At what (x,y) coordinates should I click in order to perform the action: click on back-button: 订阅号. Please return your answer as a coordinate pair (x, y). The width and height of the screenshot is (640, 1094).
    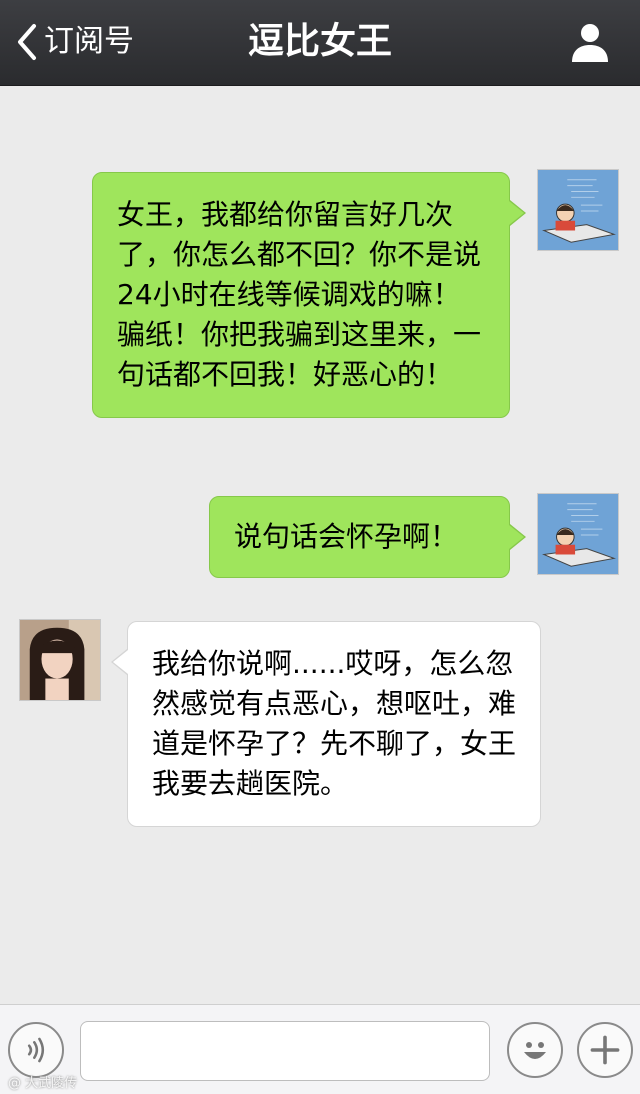
    Looking at the image, I should click on (74, 42).